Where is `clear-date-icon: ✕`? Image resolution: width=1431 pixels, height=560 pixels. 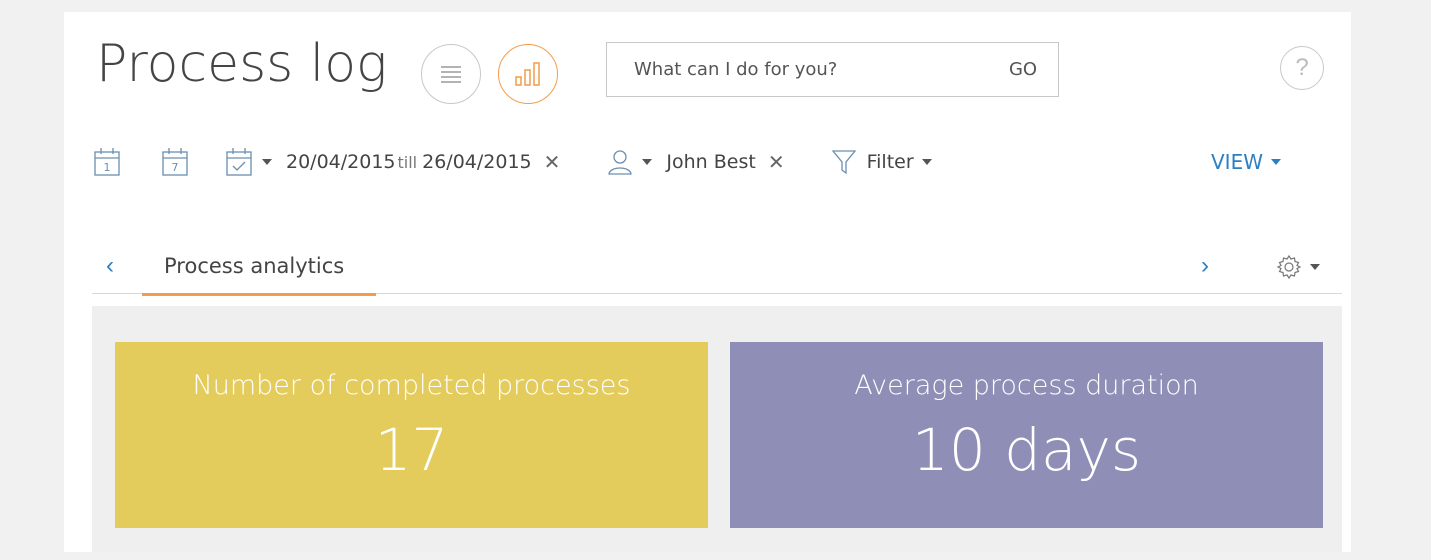
clear-date-icon: ✕ is located at coordinates (552, 162).